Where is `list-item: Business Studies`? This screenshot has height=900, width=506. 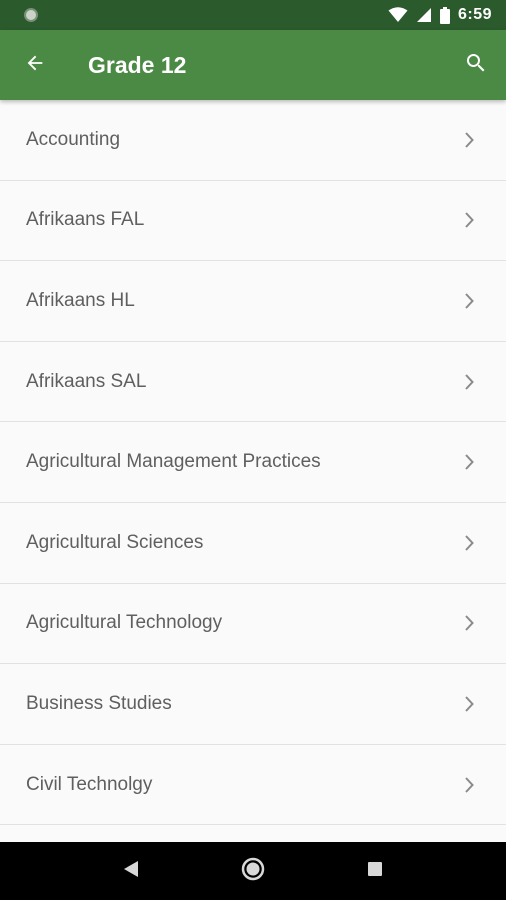 list-item: Business Studies is located at coordinates (253, 704).